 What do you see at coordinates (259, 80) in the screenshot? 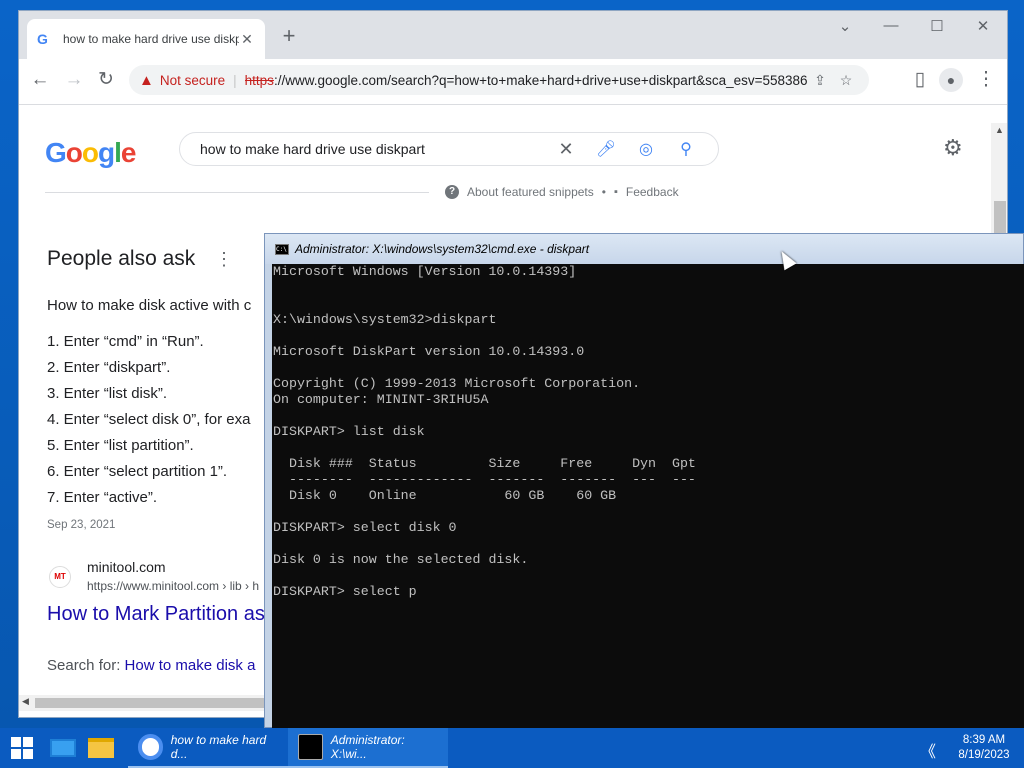
I see `url-scheme: https` at bounding box center [259, 80].